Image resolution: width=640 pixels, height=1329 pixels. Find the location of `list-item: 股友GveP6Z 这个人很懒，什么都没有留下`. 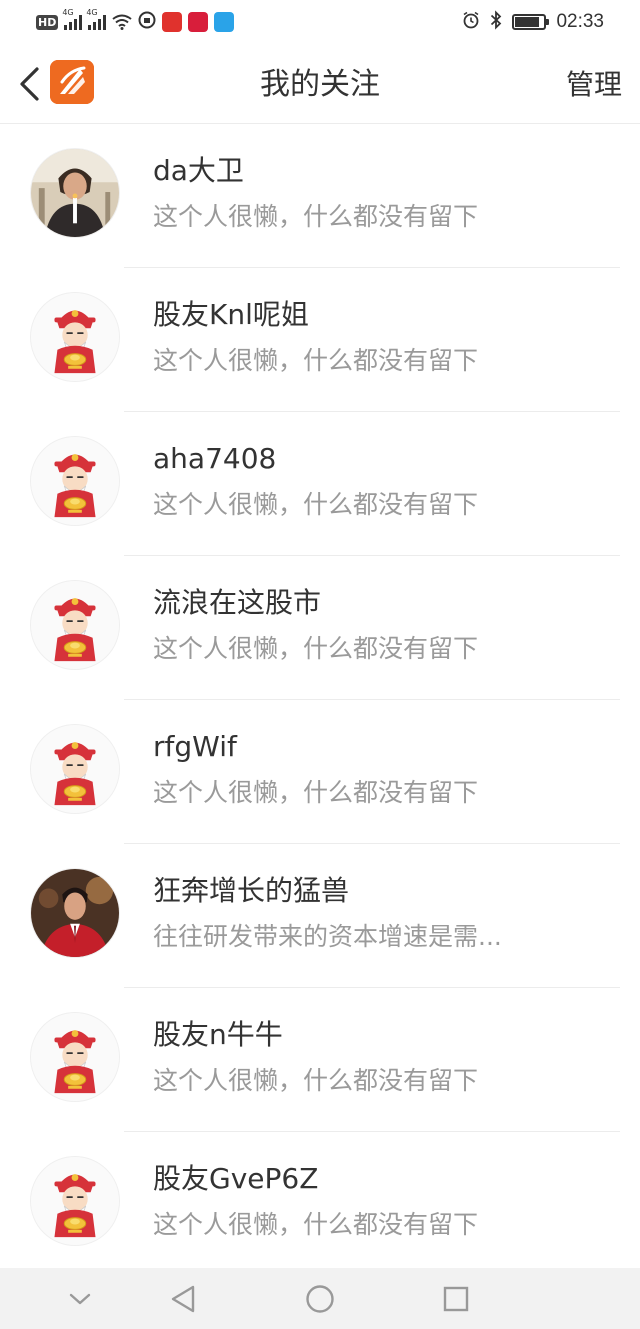

list-item: 股友GveP6Z 这个人很懒，什么都没有留下 is located at coordinates (320, 1204).